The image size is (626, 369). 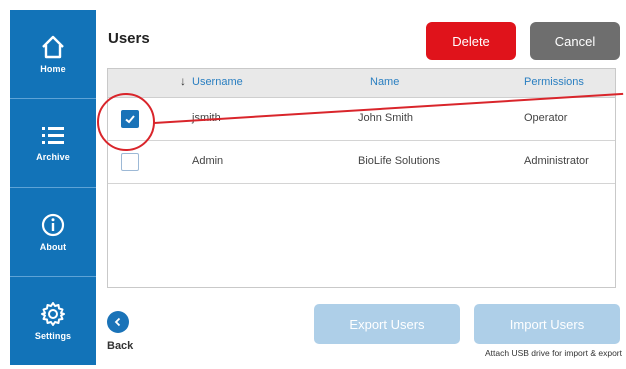 What do you see at coordinates (53, 336) in the screenshot?
I see `sidebar-item-label: Settings` at bounding box center [53, 336].